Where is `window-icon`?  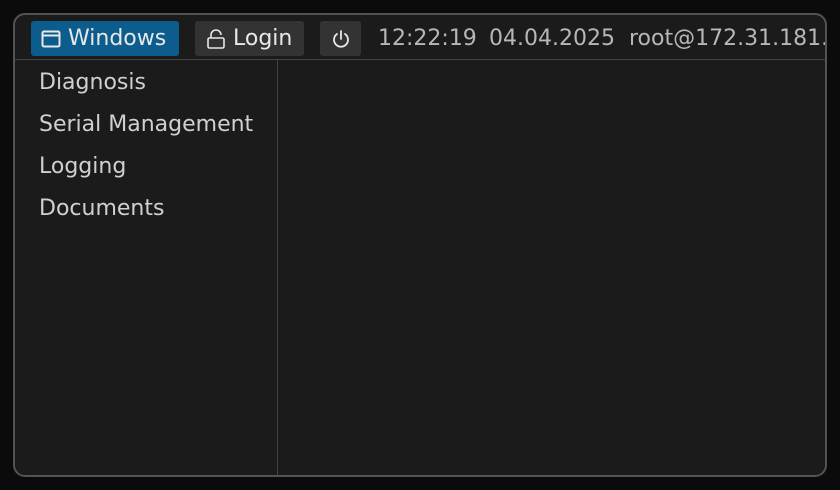 window-icon is located at coordinates (51, 39).